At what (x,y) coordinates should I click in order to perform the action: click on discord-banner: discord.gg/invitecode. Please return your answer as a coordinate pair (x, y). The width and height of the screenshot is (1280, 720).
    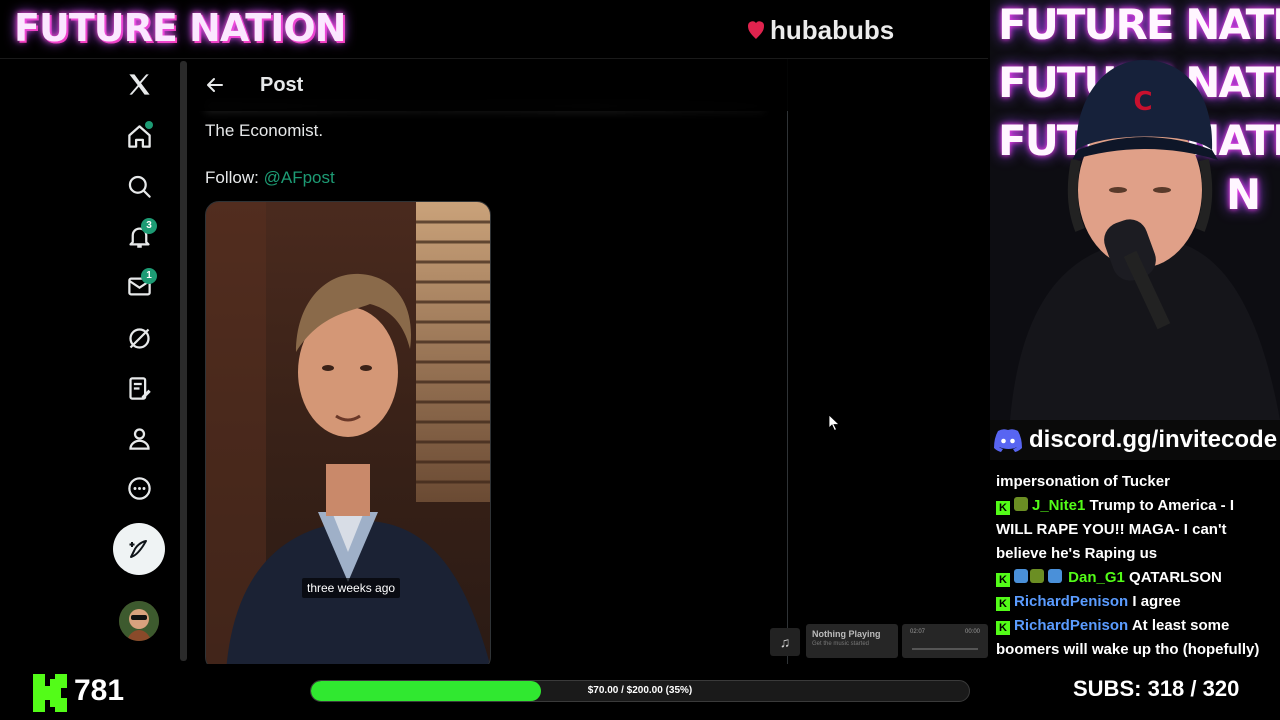
    Looking at the image, I should click on (1135, 440).